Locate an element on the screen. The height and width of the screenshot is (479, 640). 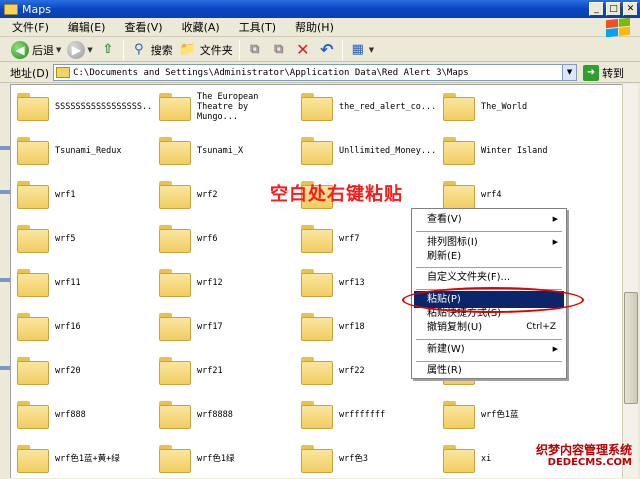
search-button: ⚲ 搜索 is located at coordinates (151, 50).